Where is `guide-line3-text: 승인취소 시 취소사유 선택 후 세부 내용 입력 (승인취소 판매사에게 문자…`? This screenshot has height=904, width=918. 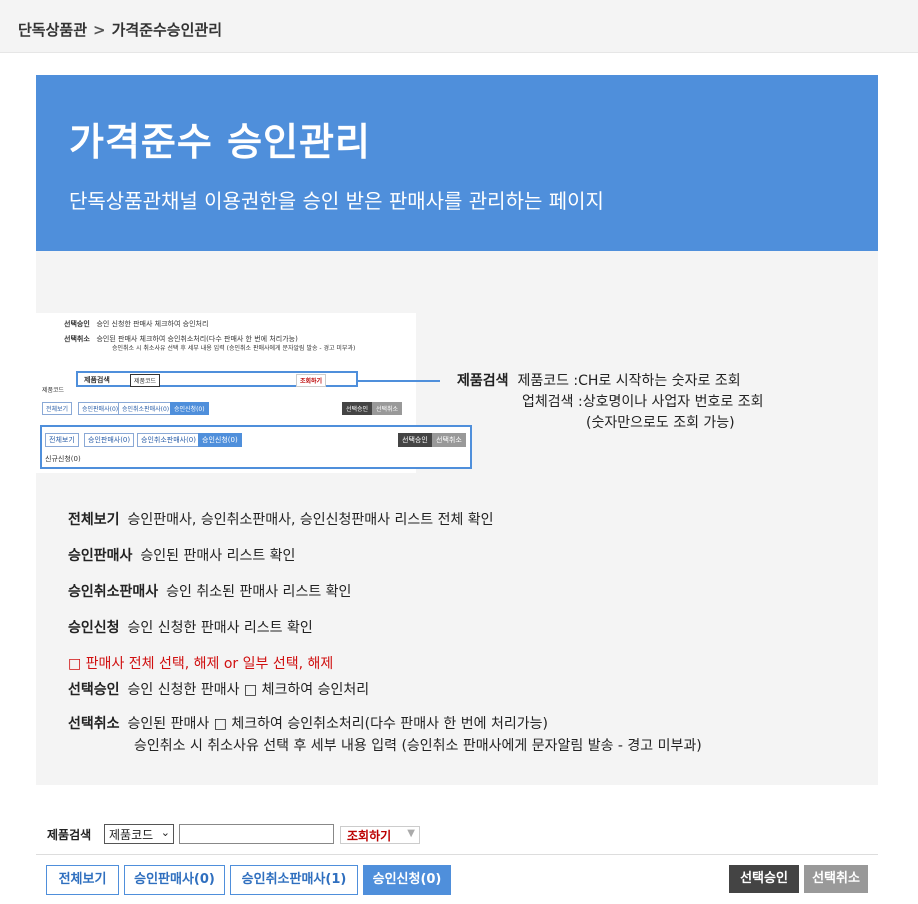
guide-line3-text: 승인취소 시 취소사유 선택 후 세부 내용 입력 (승인취소 판매사에게 문자… is located at coordinates (234, 348).